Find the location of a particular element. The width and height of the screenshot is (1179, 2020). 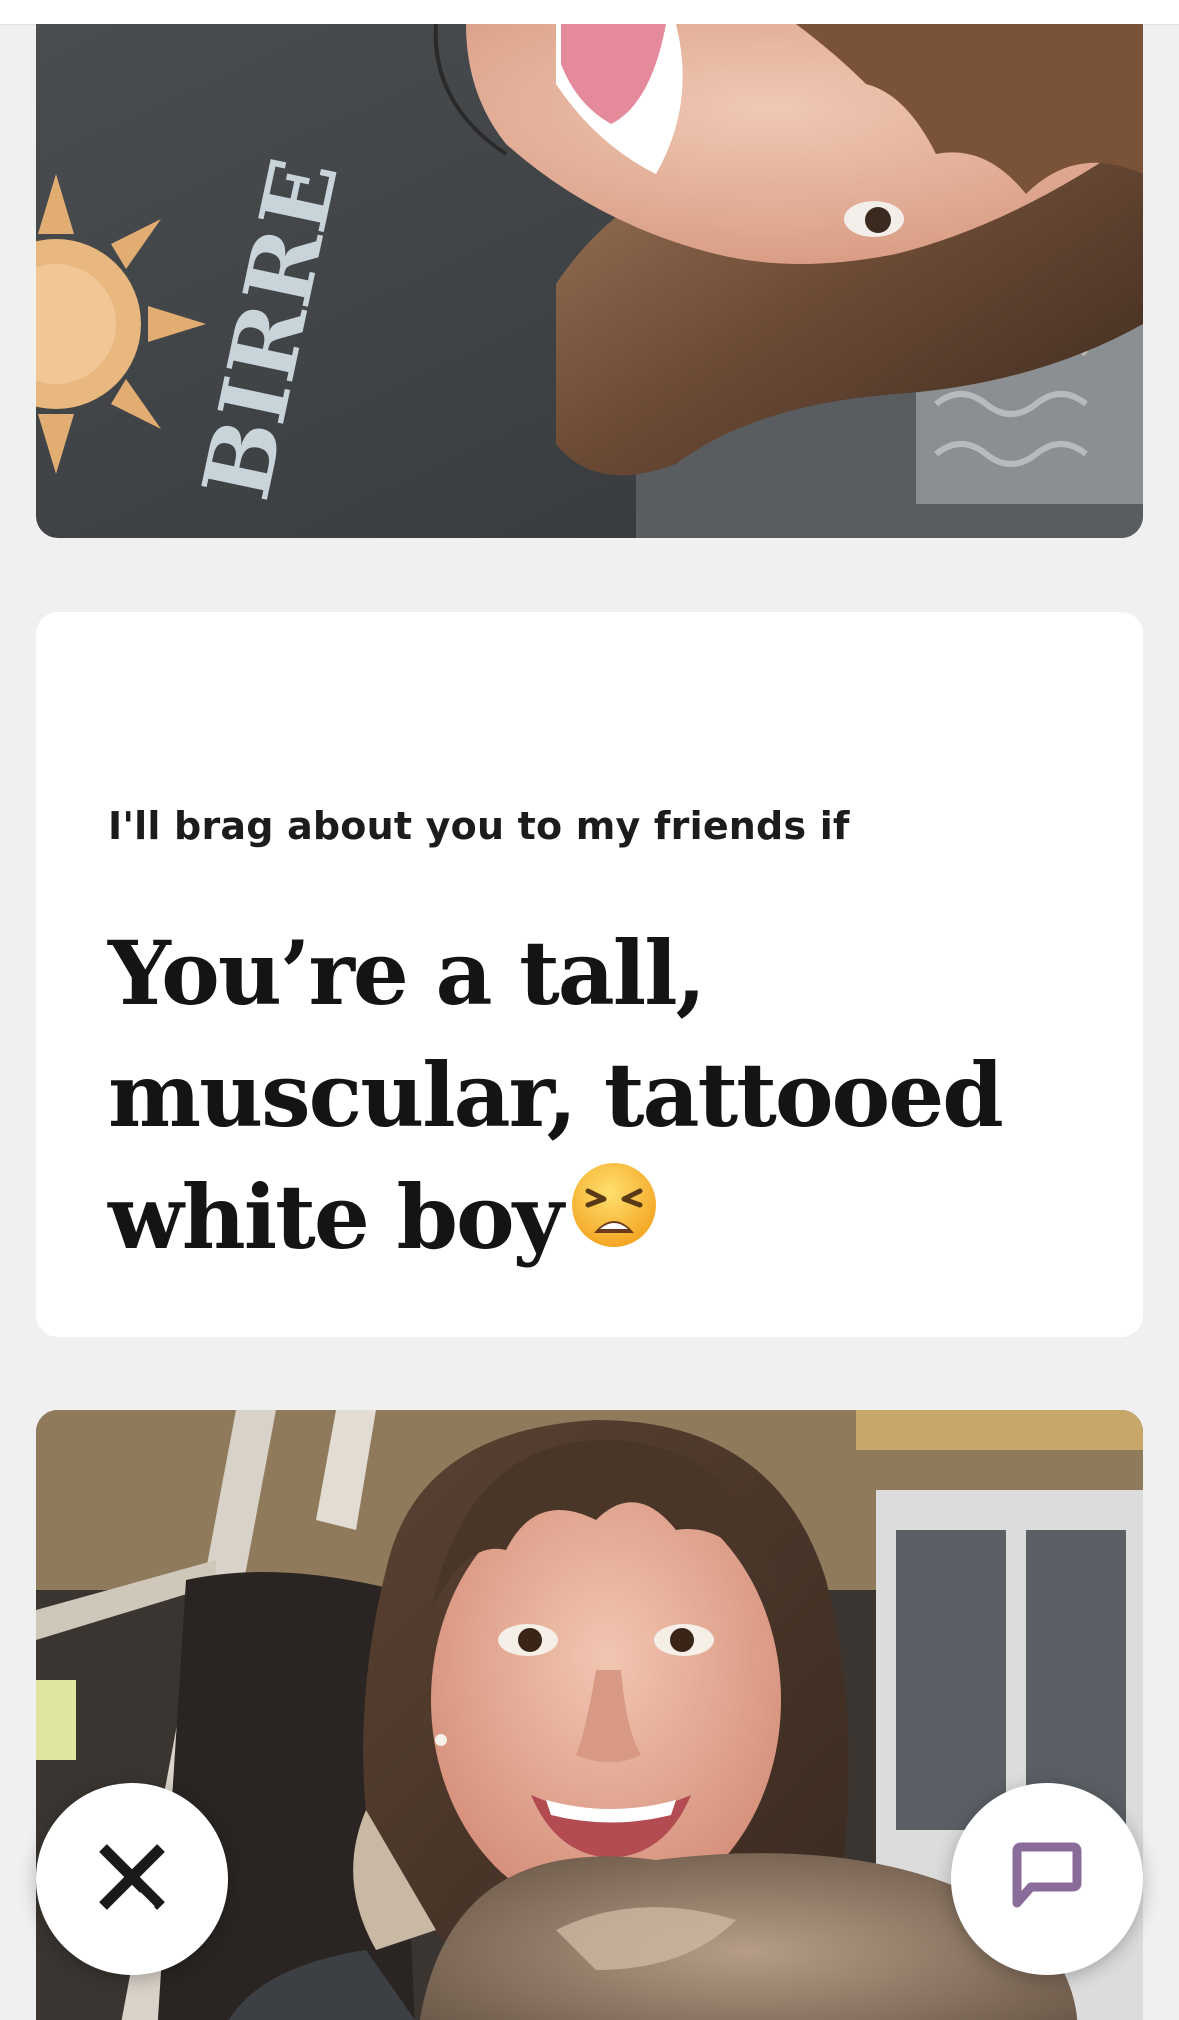

tired-face-emoji is located at coordinates (614, 1218).